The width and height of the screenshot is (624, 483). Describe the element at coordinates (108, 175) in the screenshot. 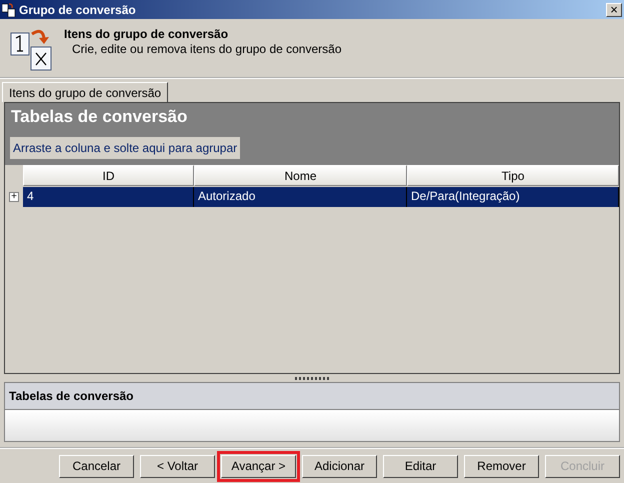

I see `column-header: ID` at that location.